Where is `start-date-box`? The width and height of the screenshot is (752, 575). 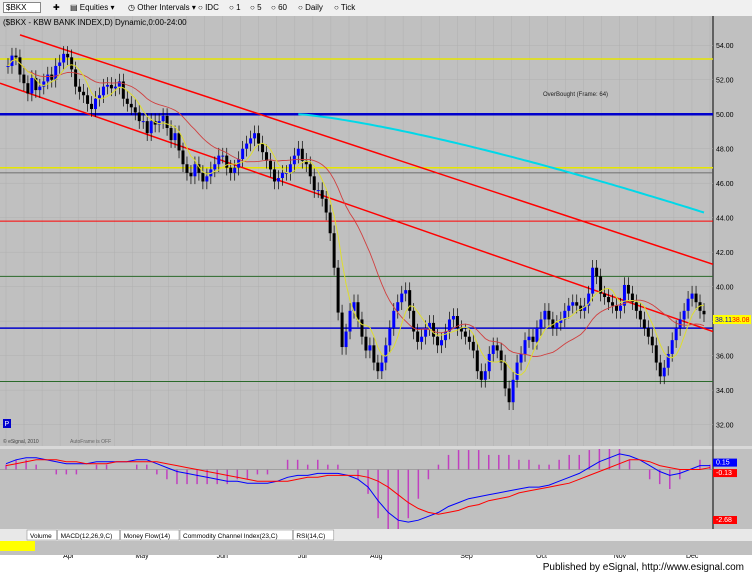
start-date-box is located at coordinates (17, 546).